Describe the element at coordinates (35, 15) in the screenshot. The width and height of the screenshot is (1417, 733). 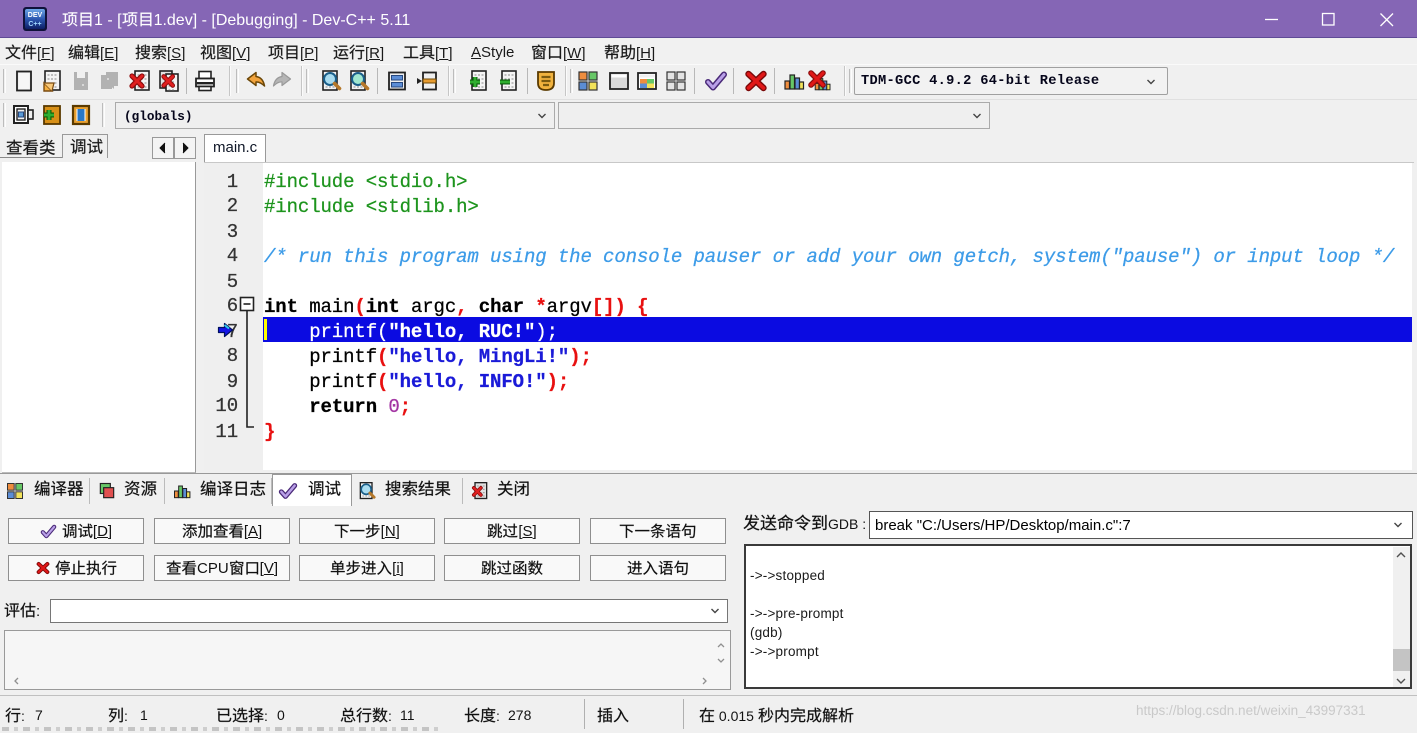
I see `svg-text: DEV` at that location.